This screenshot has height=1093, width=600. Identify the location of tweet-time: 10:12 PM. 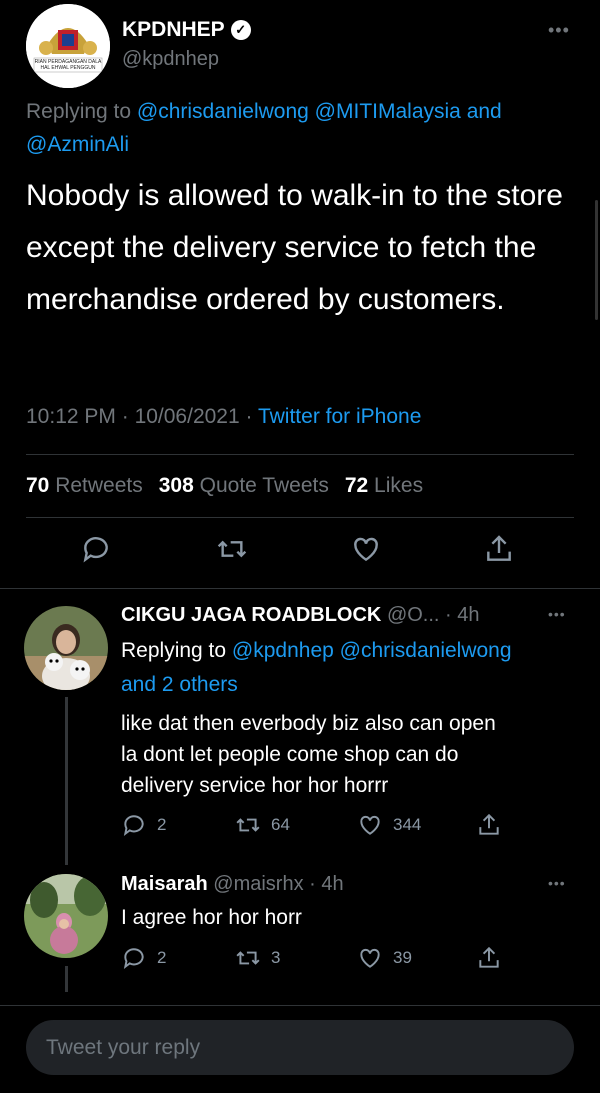
(71, 416).